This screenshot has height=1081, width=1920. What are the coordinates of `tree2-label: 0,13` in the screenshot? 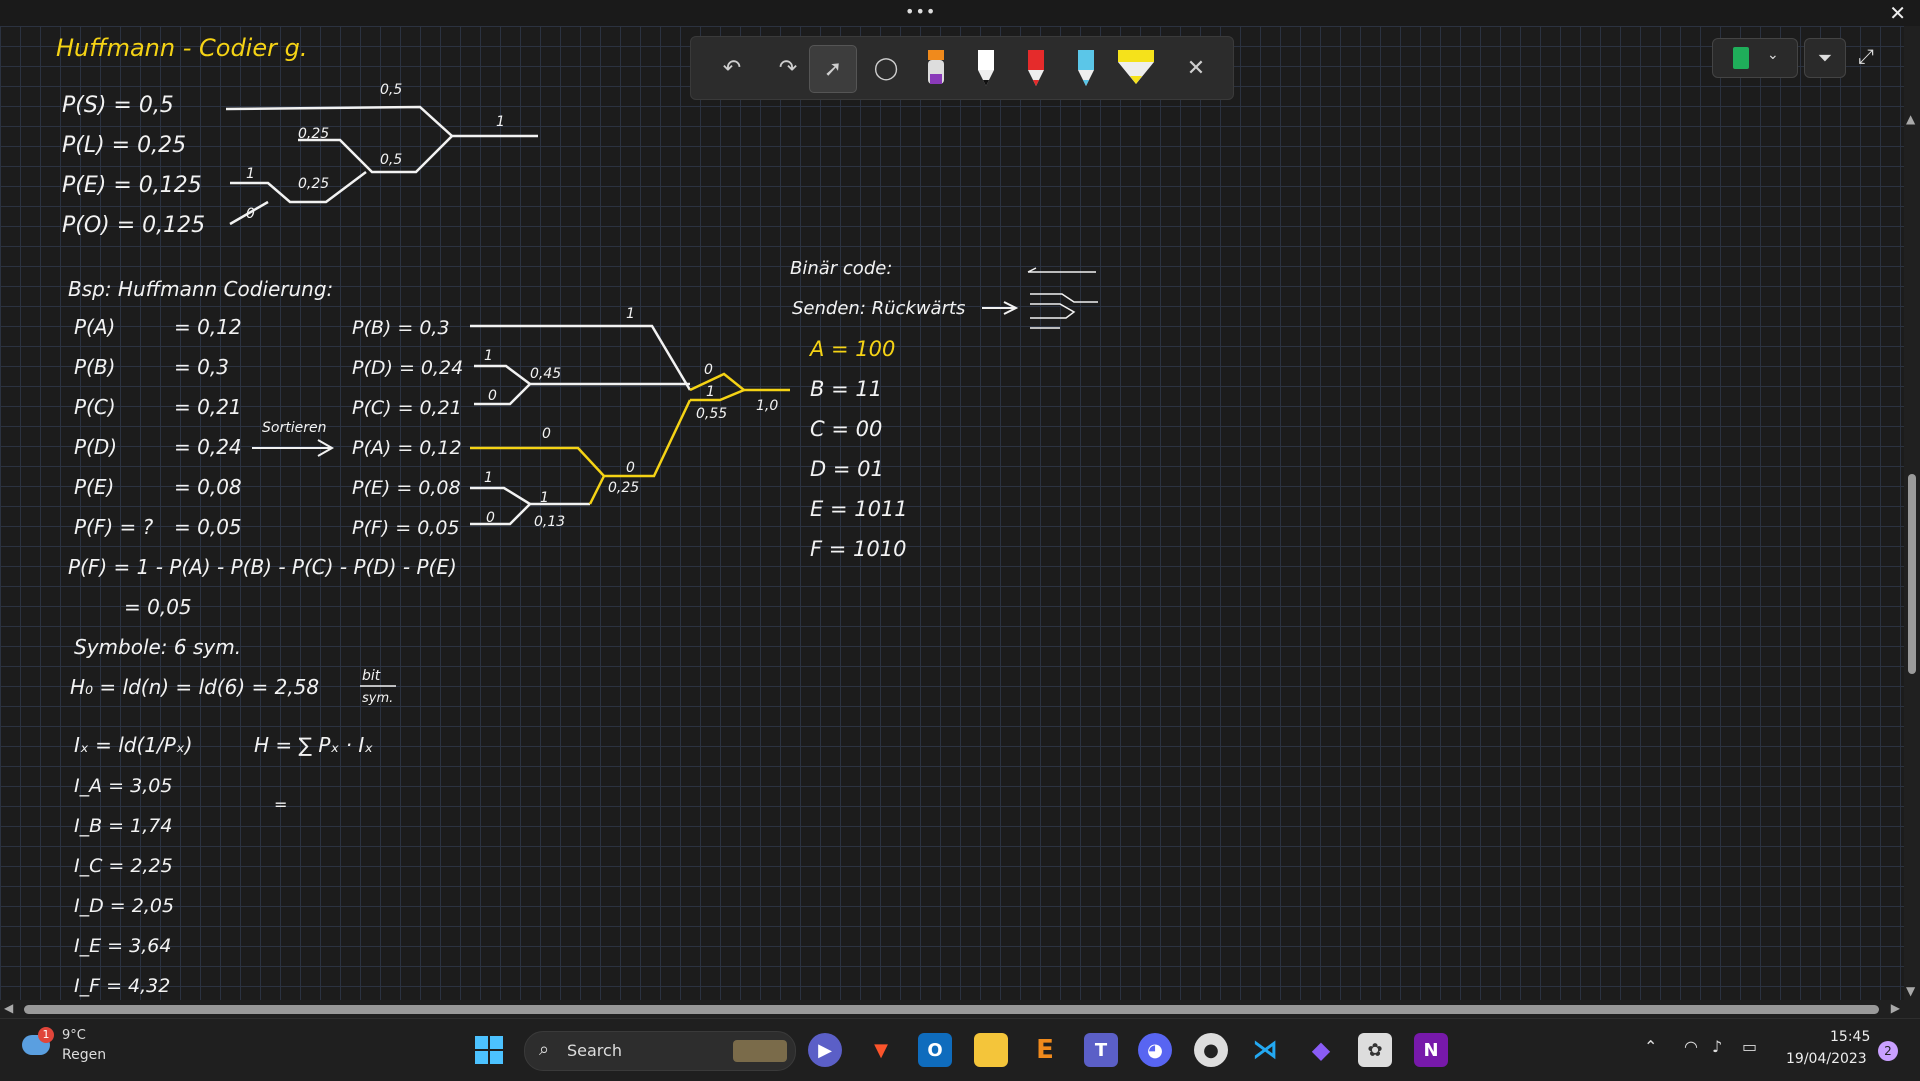 It's located at (549, 522).